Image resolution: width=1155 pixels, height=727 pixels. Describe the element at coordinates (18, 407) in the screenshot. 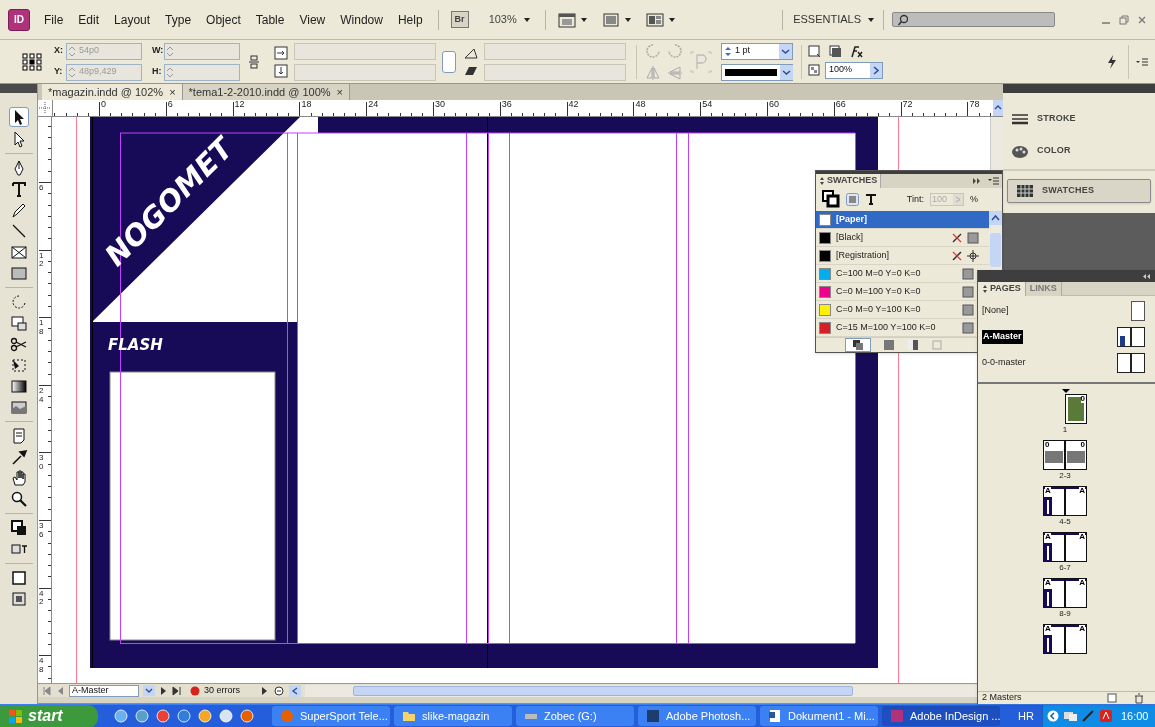

I see `gradient-feather-icon` at that location.